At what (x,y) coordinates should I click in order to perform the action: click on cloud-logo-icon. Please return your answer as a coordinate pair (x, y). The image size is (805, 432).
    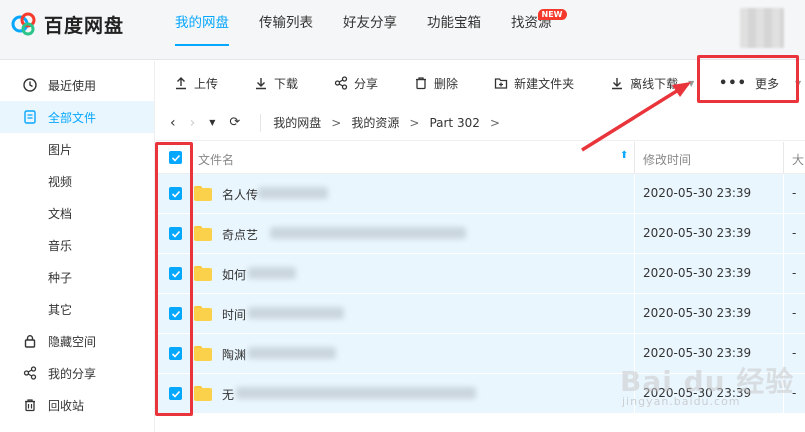
    Looking at the image, I should click on (23, 24).